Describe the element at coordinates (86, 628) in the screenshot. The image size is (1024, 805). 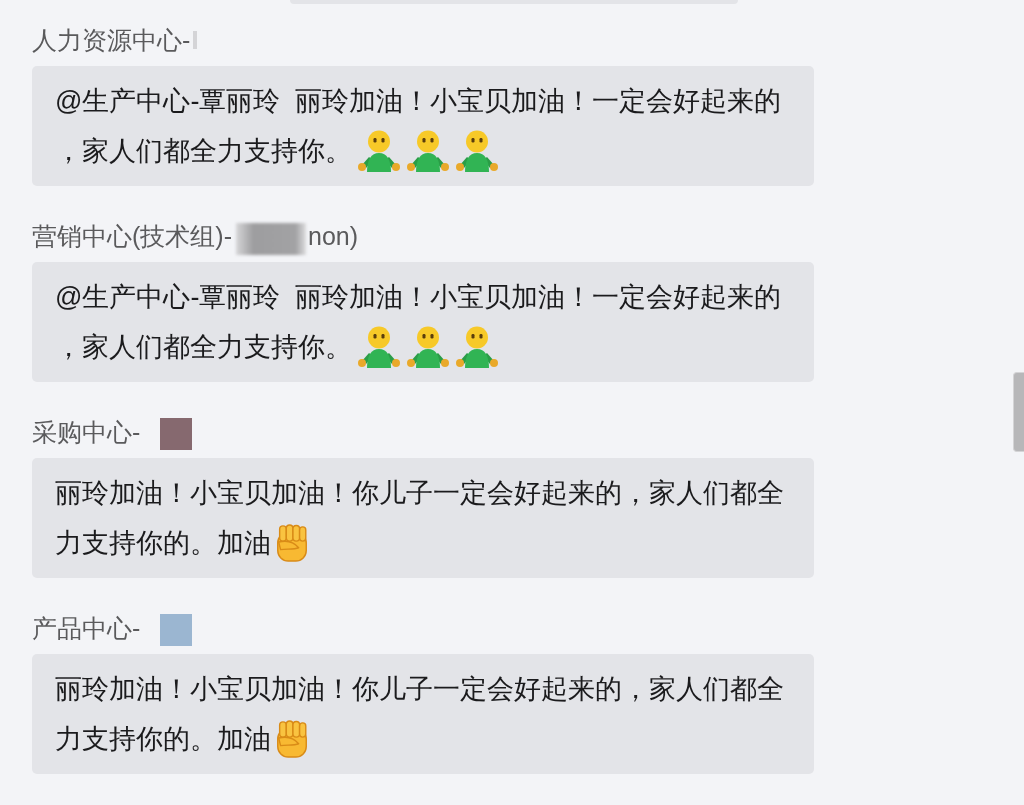
I see `sender-name: 产品中心-` at that location.